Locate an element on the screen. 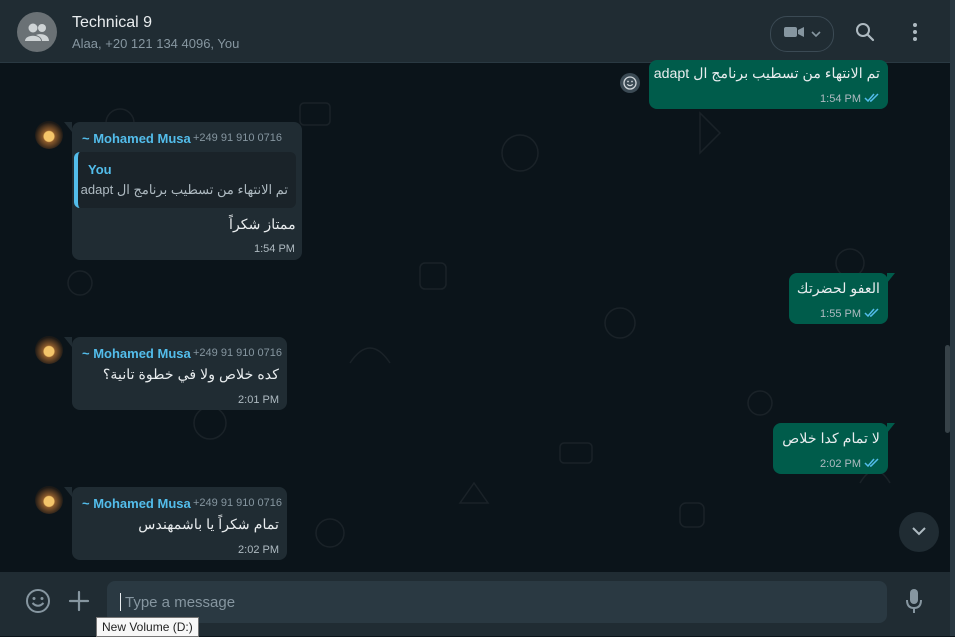 This screenshot has width=955, height=637. menu-dots-icon is located at coordinates (915, 32).